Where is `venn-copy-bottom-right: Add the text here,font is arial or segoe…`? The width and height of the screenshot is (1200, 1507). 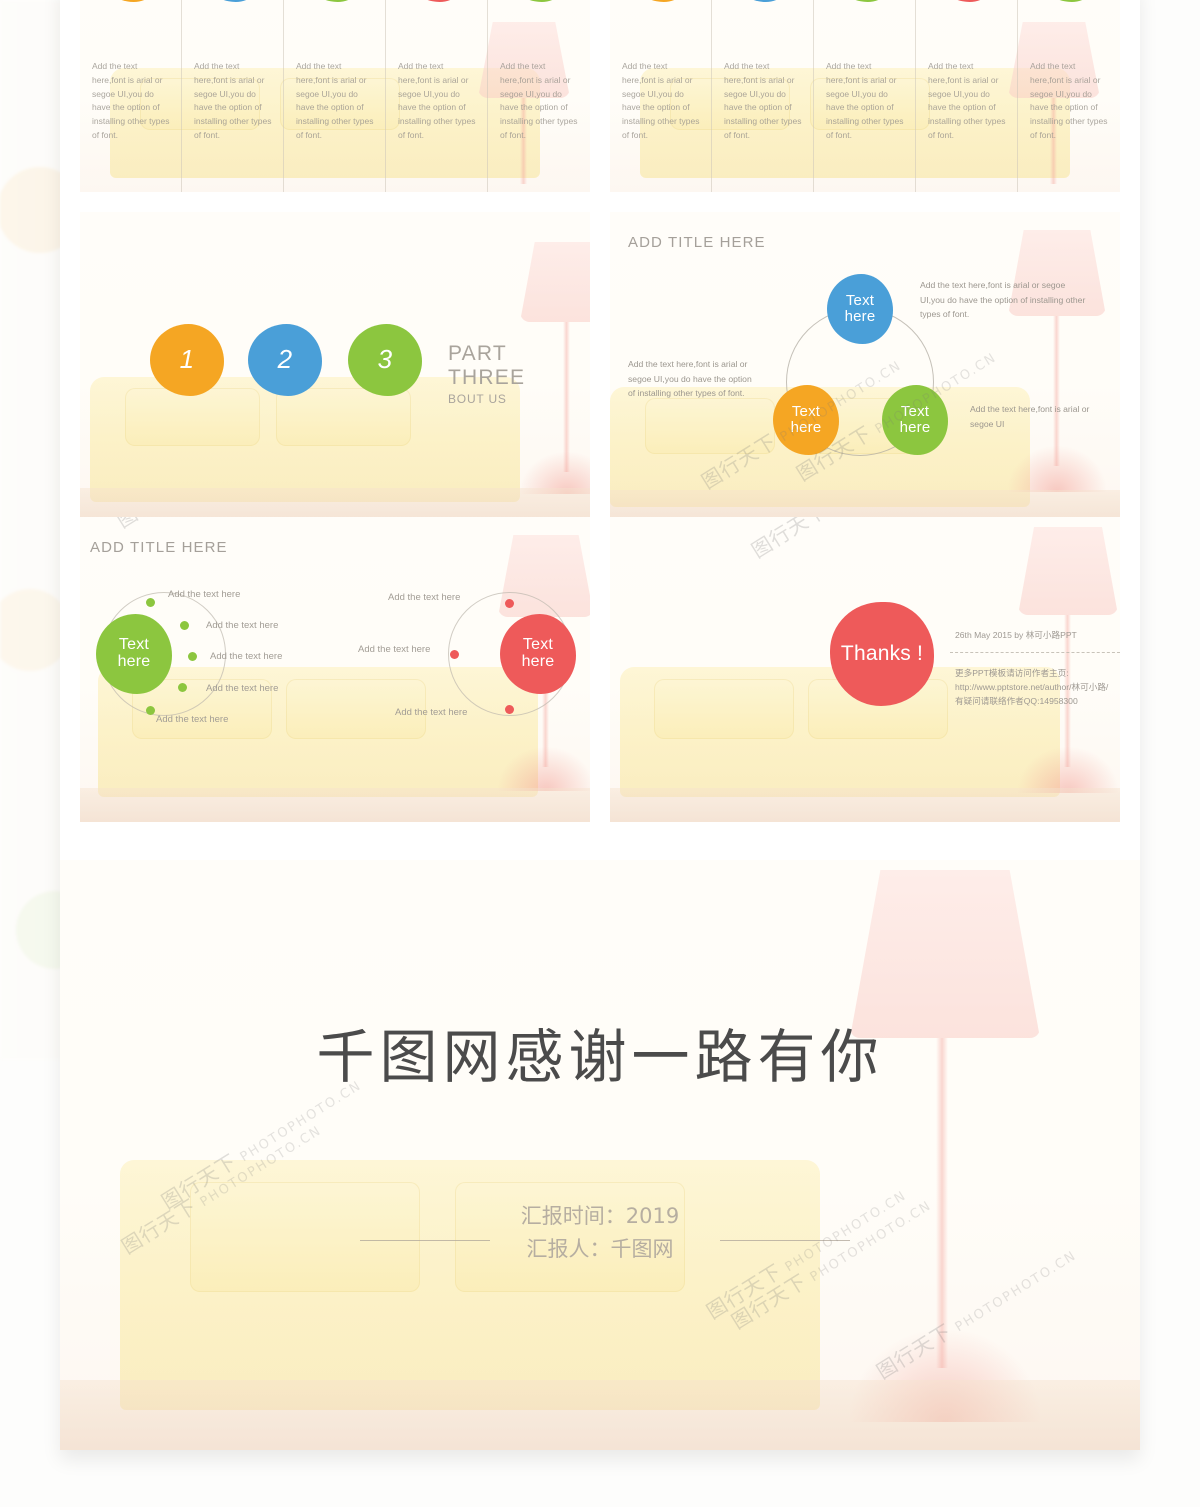
venn-copy-bottom-right: Add the text here,font is arial or segoe… is located at coordinates (1030, 416).